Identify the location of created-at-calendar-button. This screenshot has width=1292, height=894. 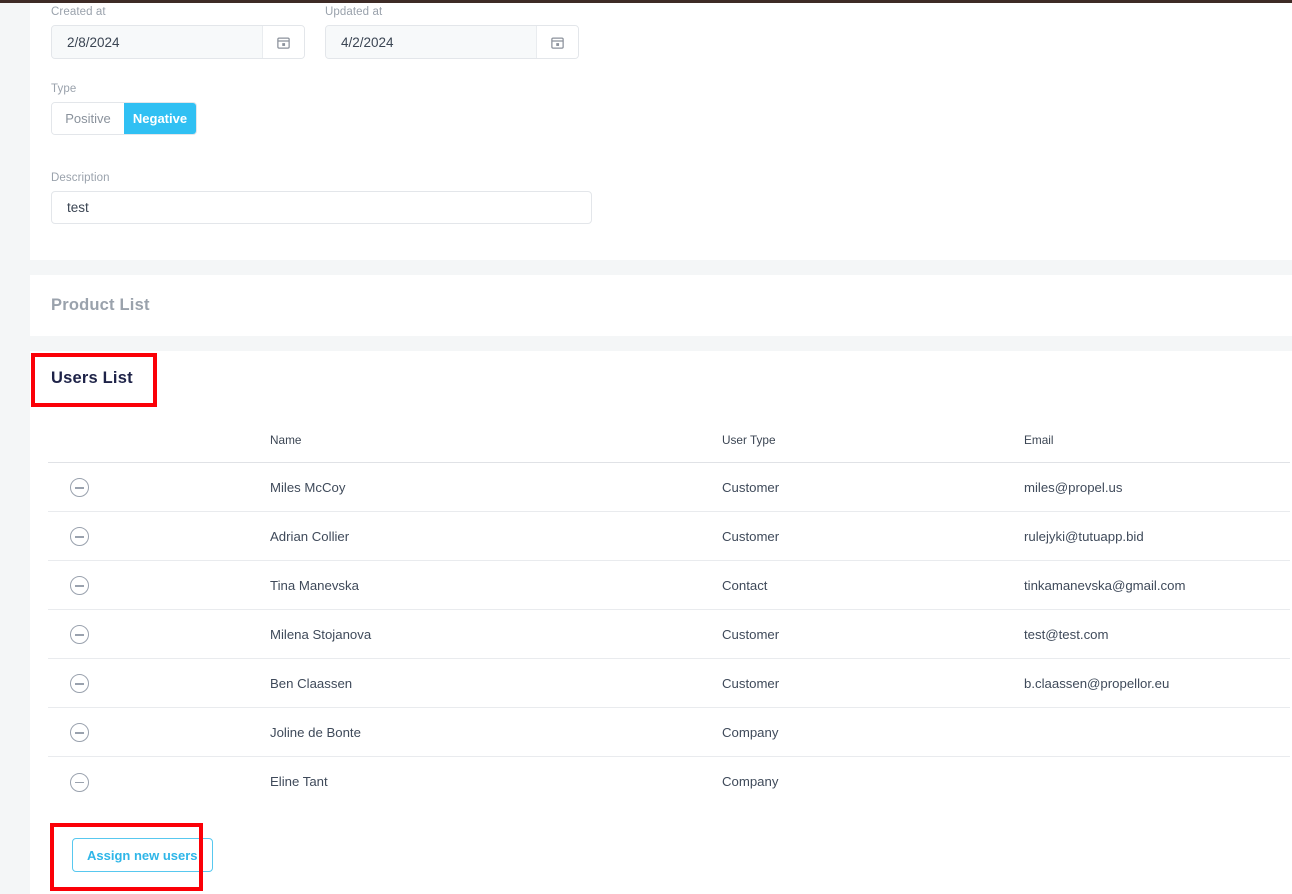
(283, 42).